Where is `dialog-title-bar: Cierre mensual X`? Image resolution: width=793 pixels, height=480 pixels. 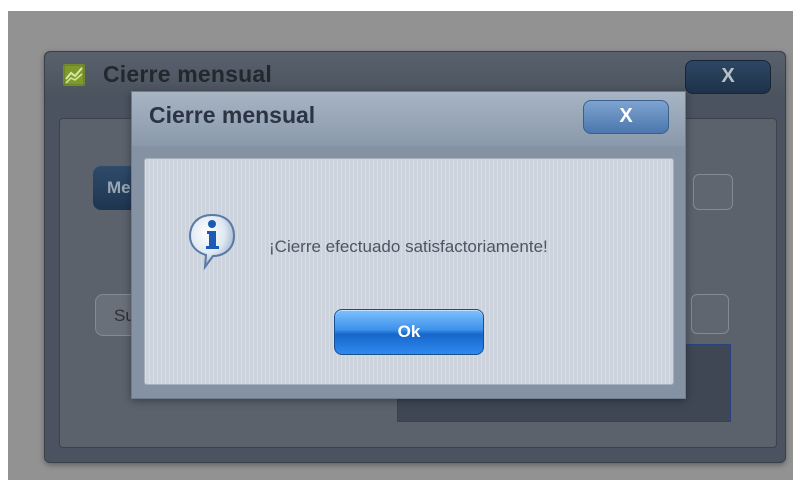
dialog-title-bar: Cierre mensual X is located at coordinates (408, 119).